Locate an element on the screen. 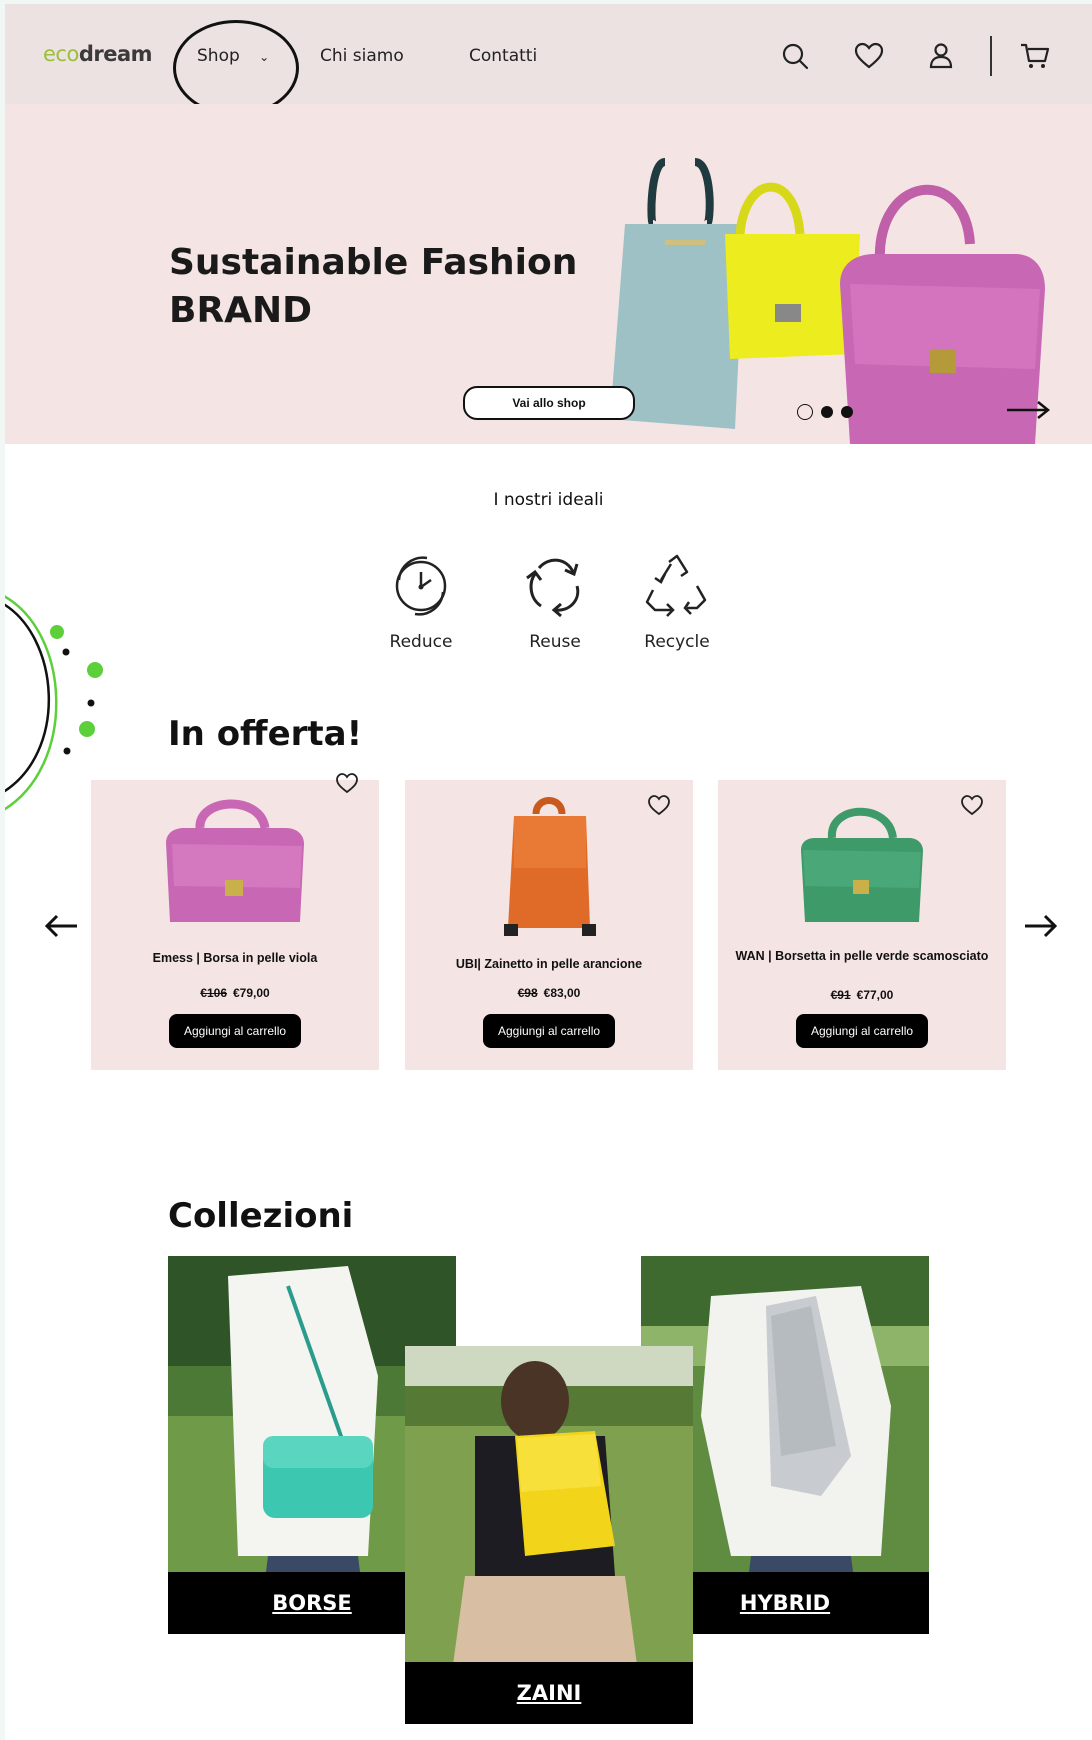 The height and width of the screenshot is (1740, 1092). product-name: Emess | Borsa in pelle viola is located at coordinates (235, 958).